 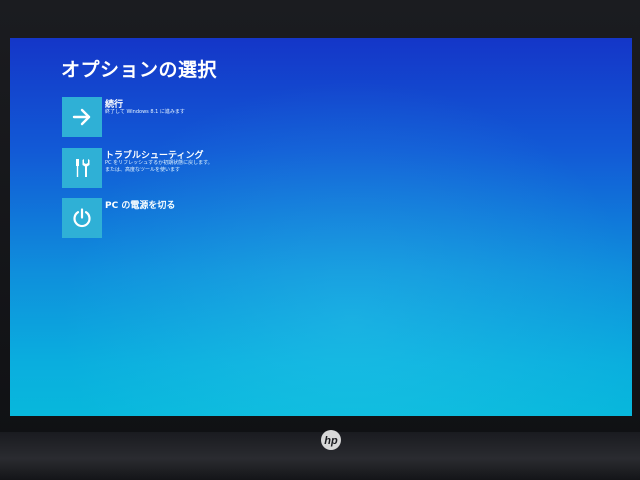 What do you see at coordinates (159, 166) in the screenshot?
I see `troubleshoot-description: PC をリフレッシュするか初期状態に戻します。または、高度なツールを使います` at bounding box center [159, 166].